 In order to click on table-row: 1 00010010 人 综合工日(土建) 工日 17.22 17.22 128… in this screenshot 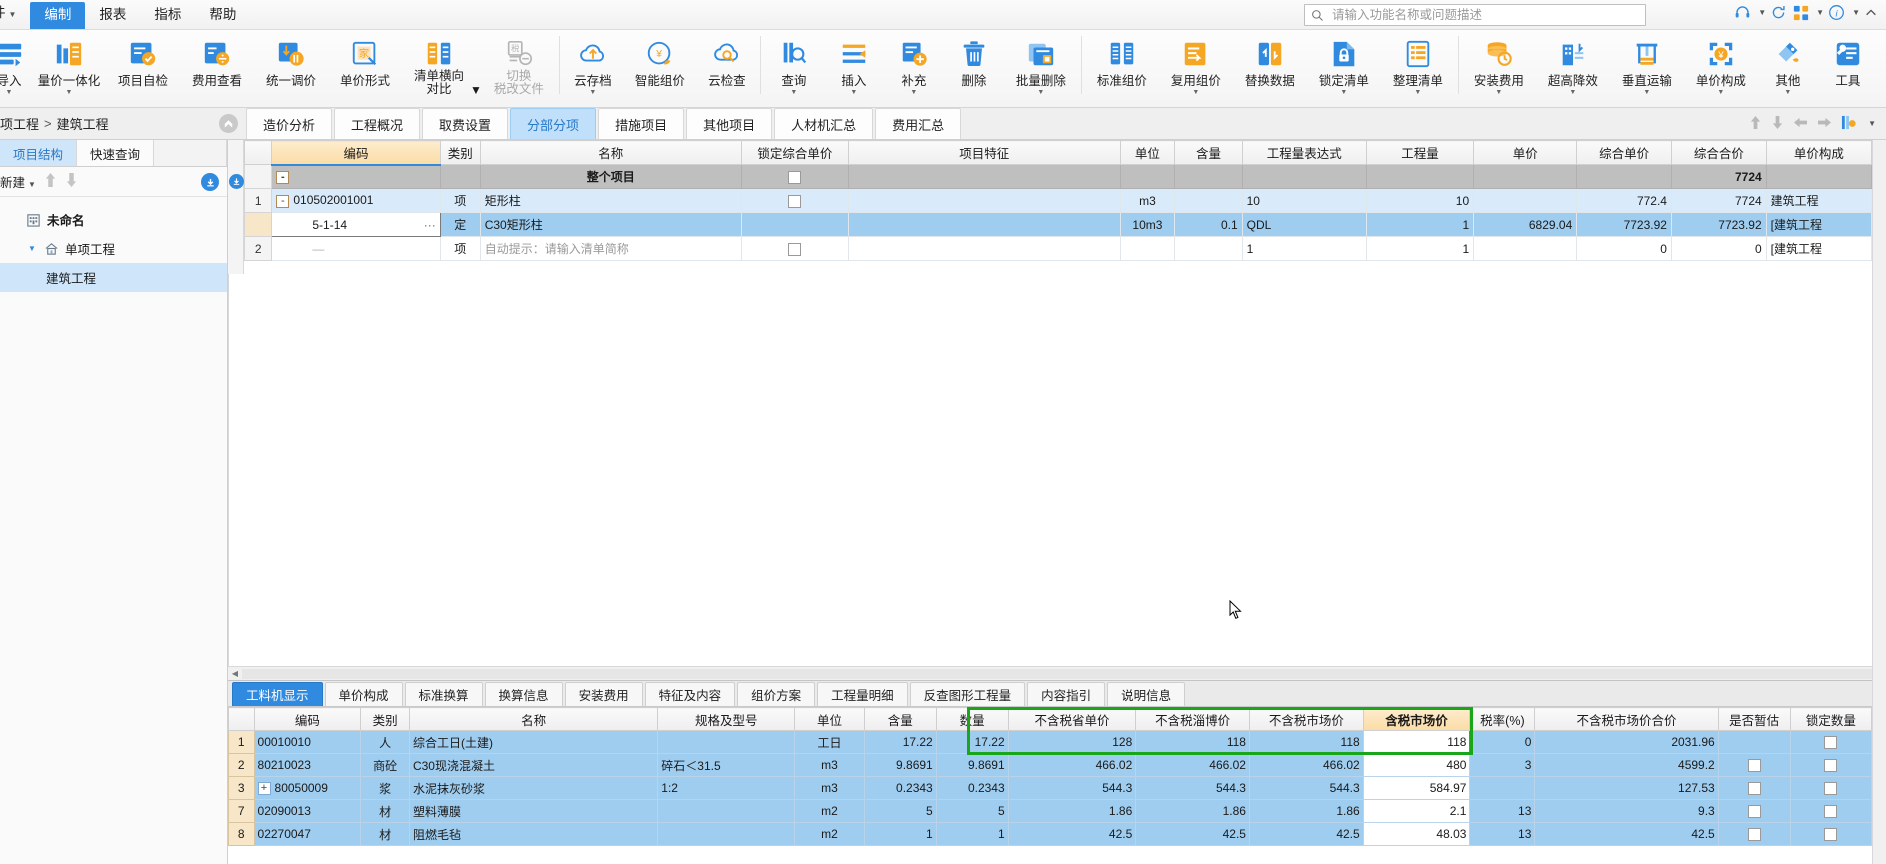, I will do `click(1050, 742)`.